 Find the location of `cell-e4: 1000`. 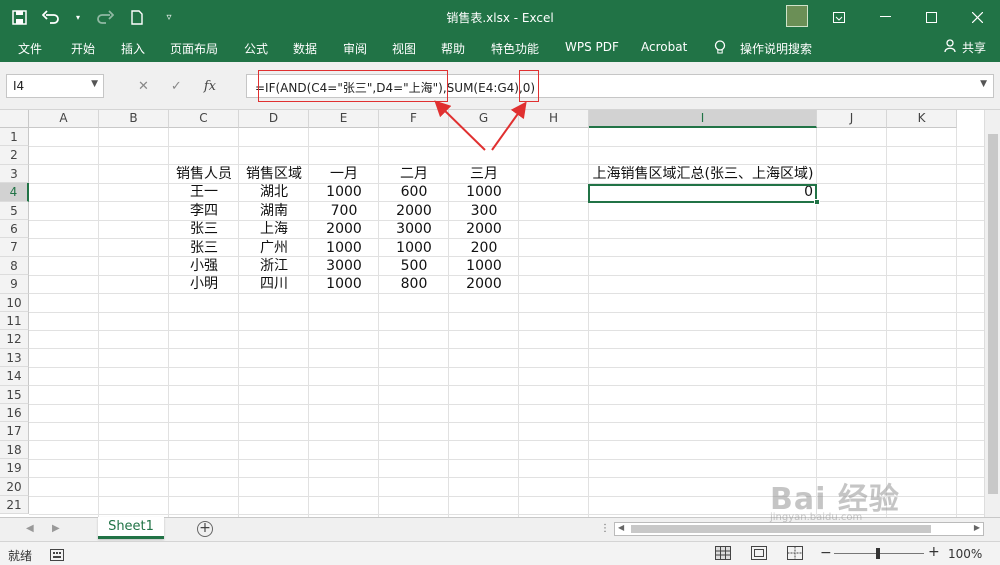

cell-e4: 1000 is located at coordinates (344, 192).